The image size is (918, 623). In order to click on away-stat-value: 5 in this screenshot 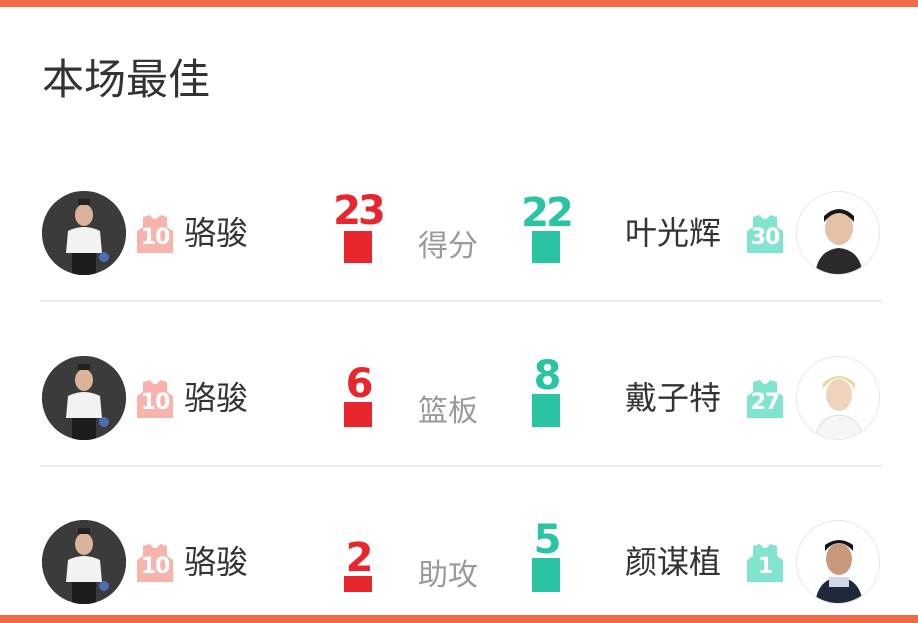, I will do `click(547, 540)`.